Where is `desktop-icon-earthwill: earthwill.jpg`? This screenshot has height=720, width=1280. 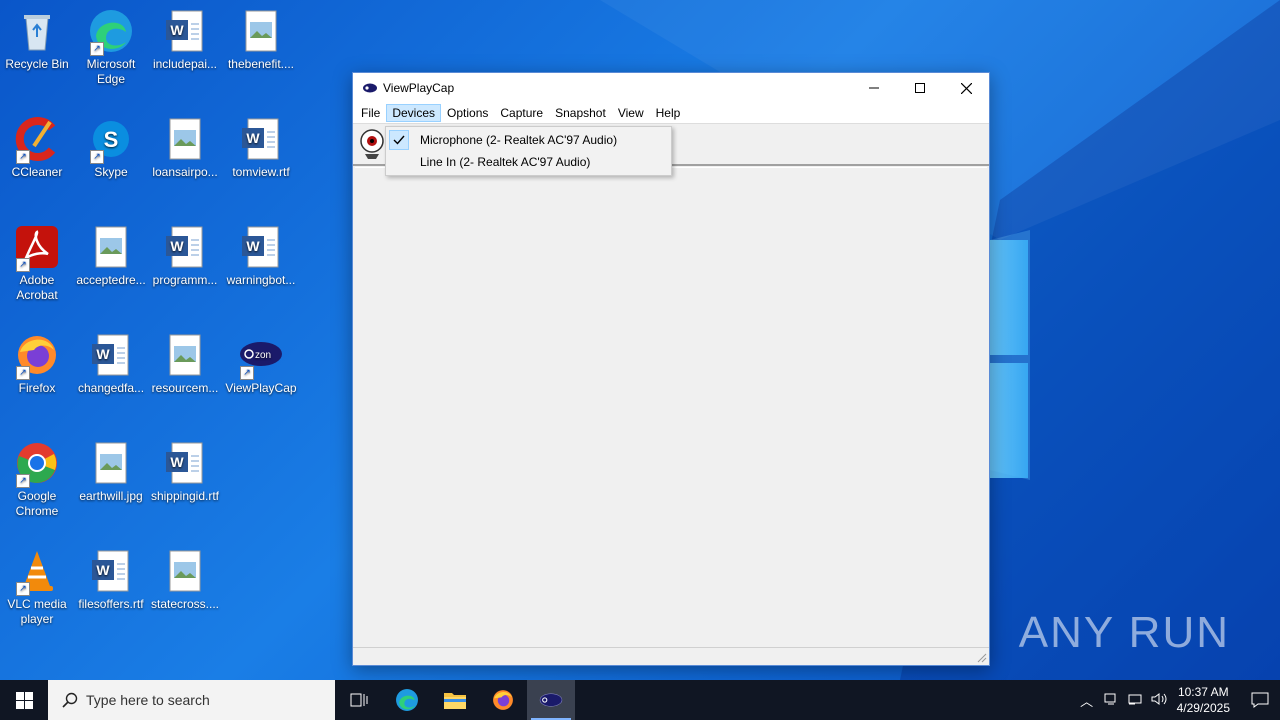
desktop-icon-earthwill: earthwill.jpg is located at coordinates (111, 472).